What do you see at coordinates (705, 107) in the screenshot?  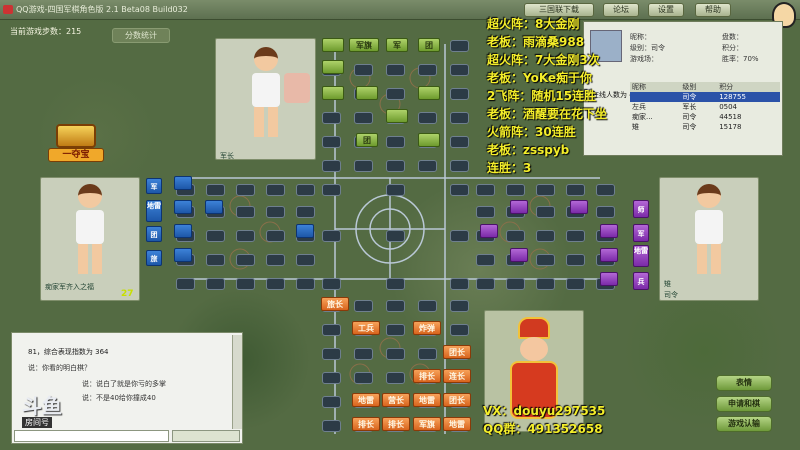 I see `table-row: 左兵 军长 0504` at bounding box center [705, 107].